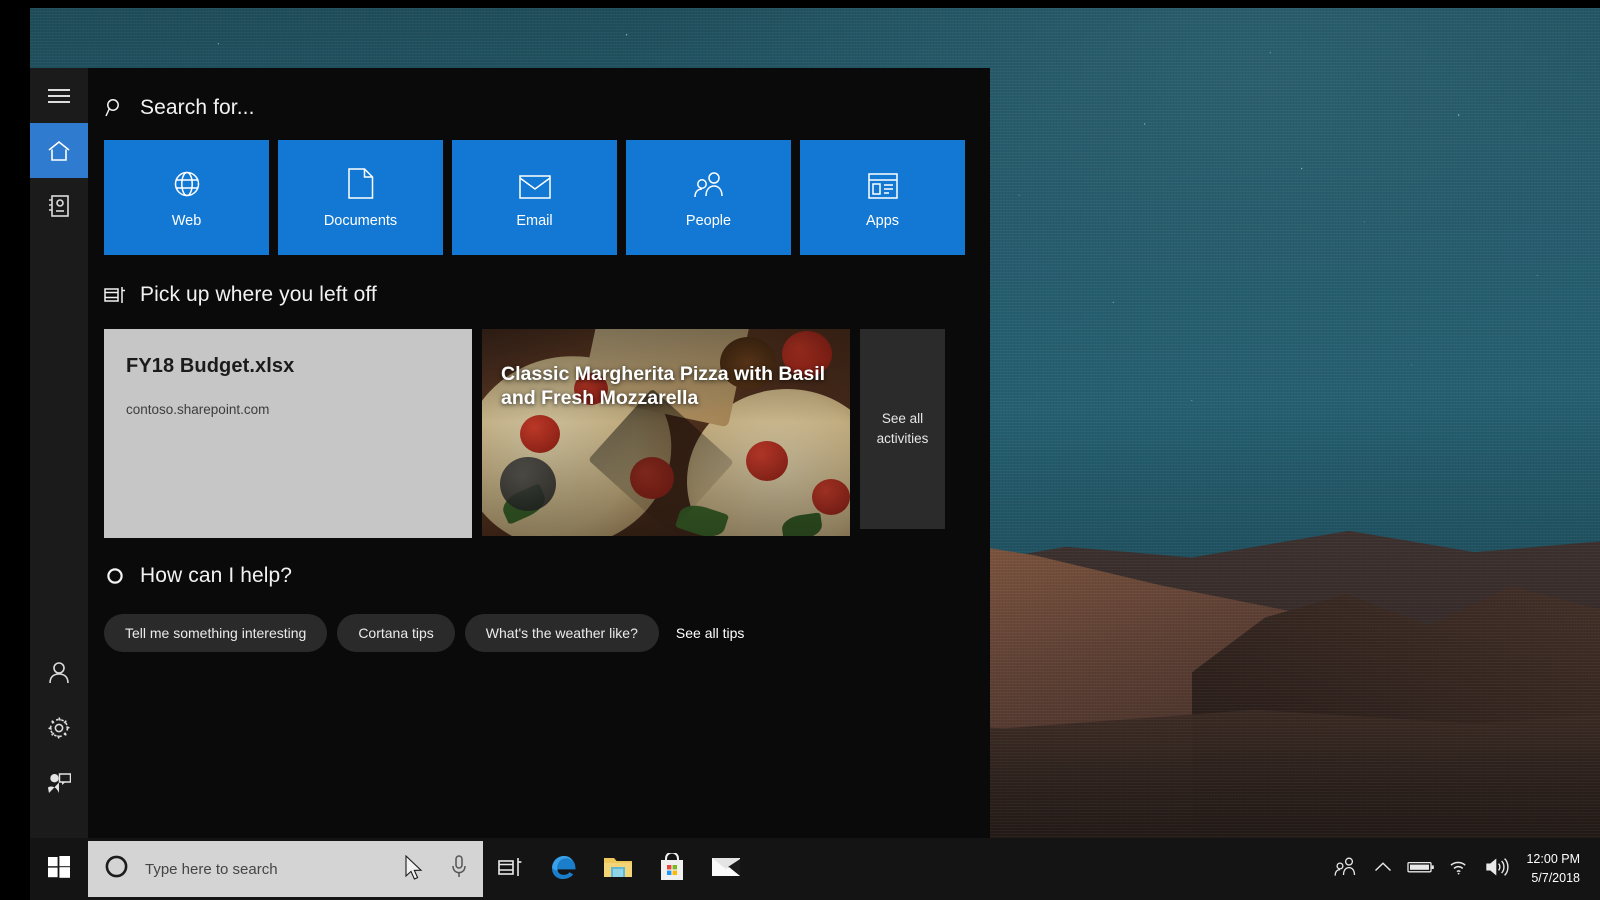 The image size is (1600, 900). I want to click on tray-network-button, so click(1459, 869).